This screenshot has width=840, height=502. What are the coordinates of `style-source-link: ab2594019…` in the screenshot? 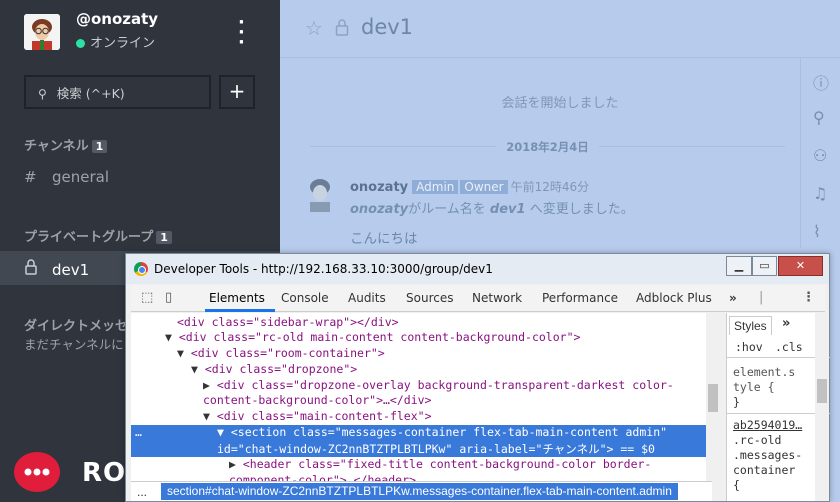 It's located at (767, 425).